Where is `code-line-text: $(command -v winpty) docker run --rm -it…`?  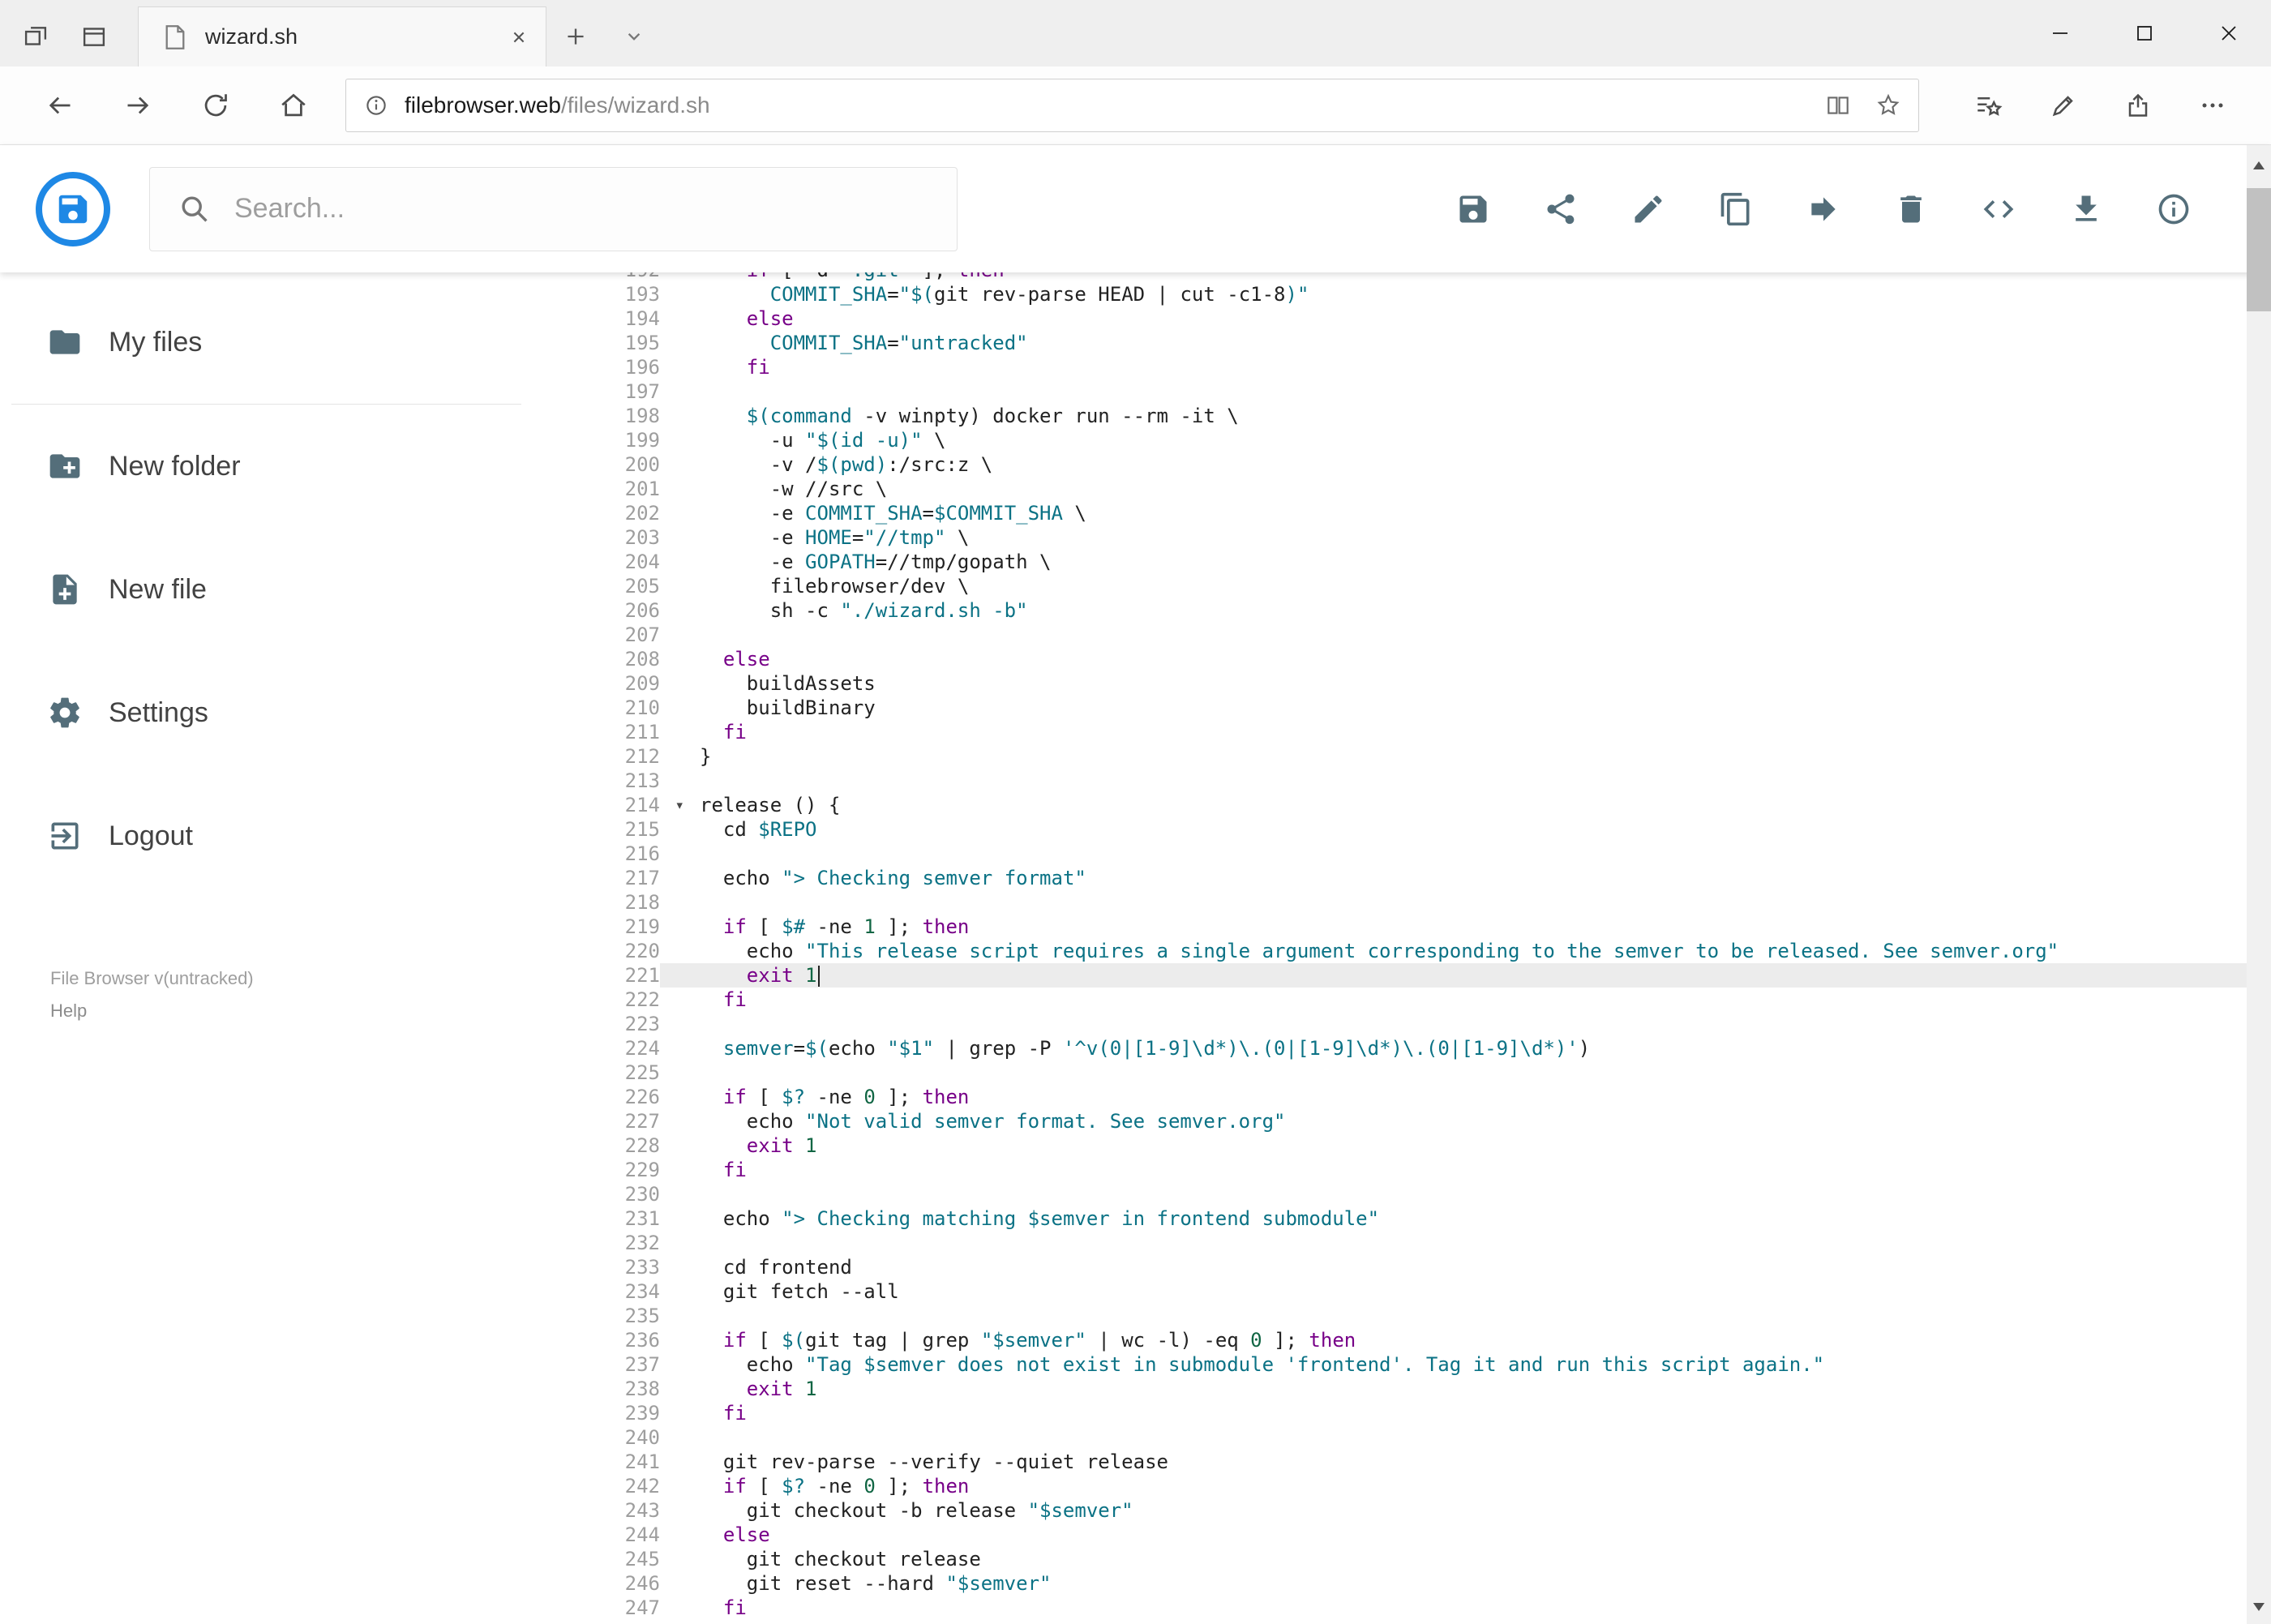
code-line-text: $(command -v winpty) docker run --rm -it… is located at coordinates (1466, 416).